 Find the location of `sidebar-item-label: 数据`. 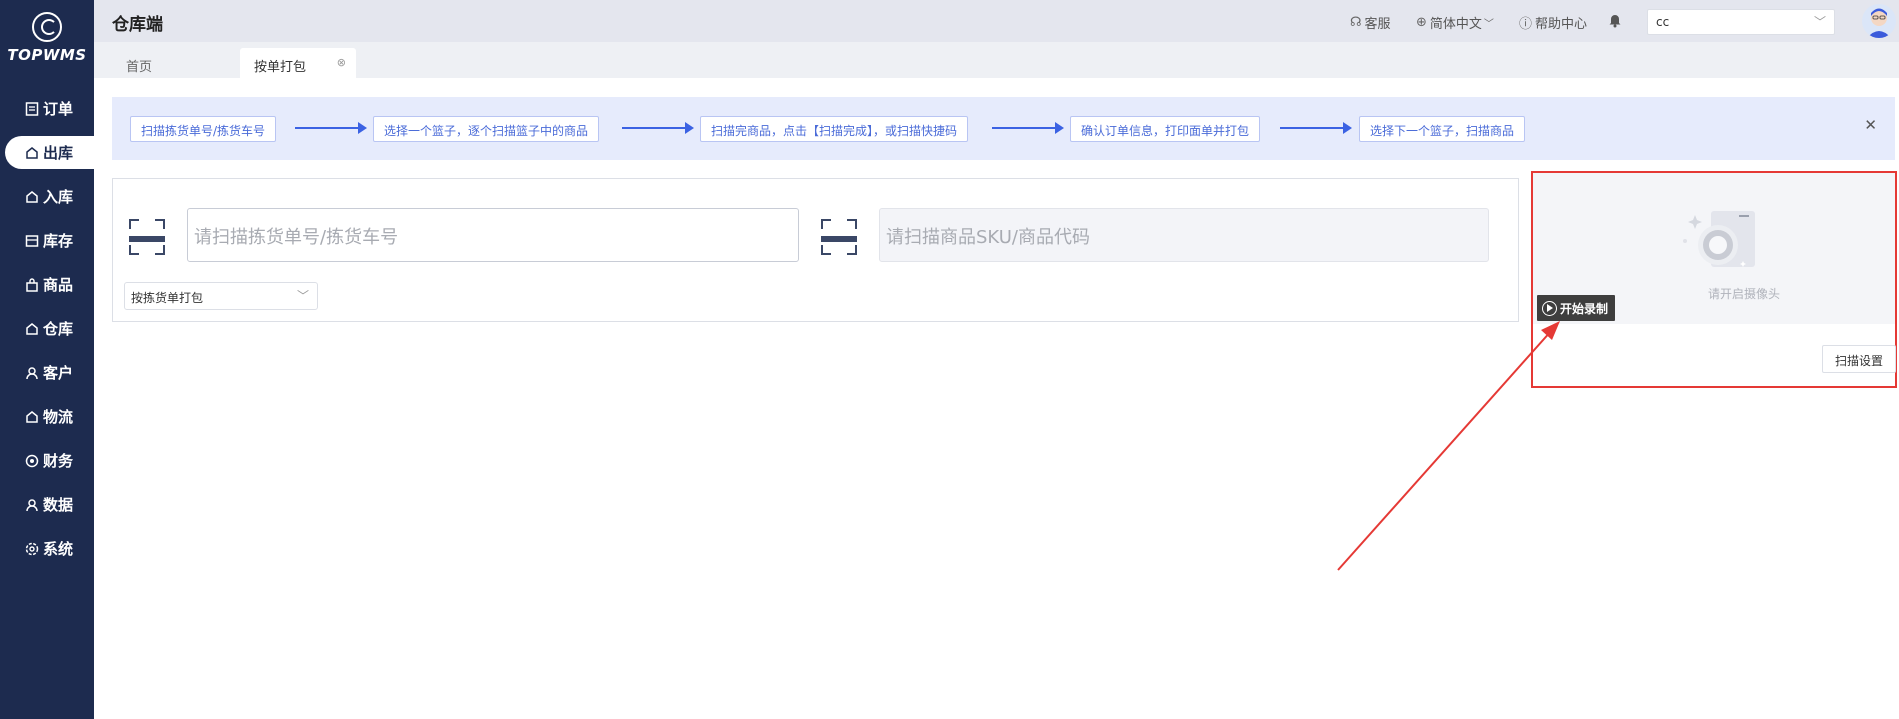

sidebar-item-label: 数据 is located at coordinates (58, 505).